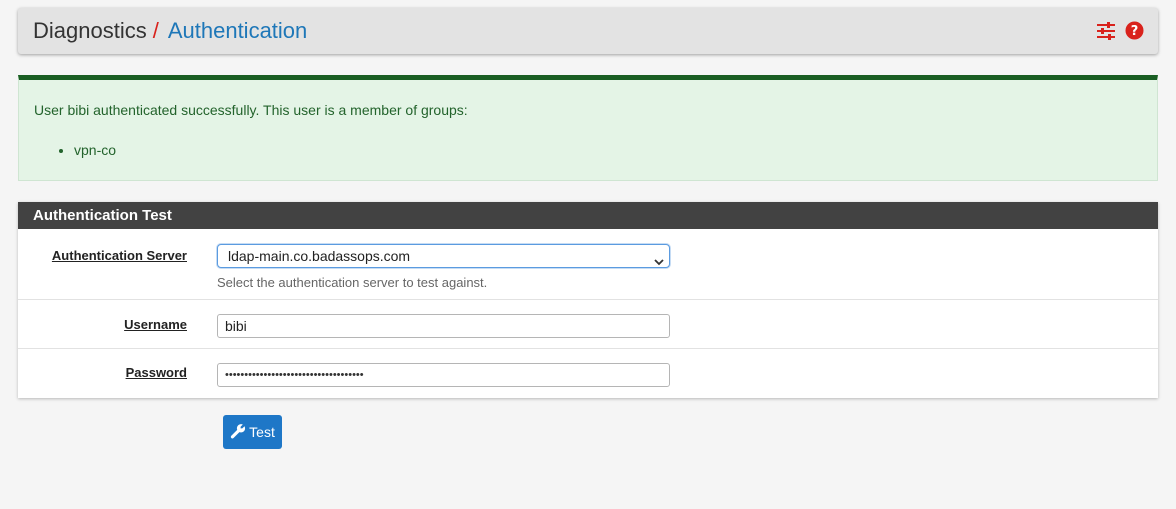 This screenshot has width=1176, height=509. Describe the element at coordinates (443, 326) in the screenshot. I see `username-input: bibi` at that location.